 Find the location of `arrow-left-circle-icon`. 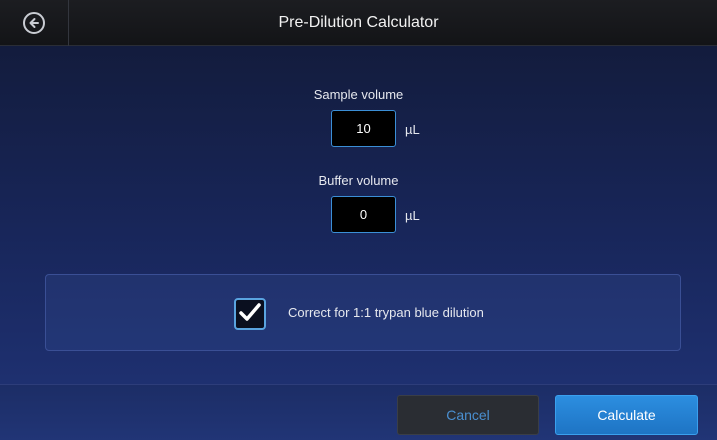

arrow-left-circle-icon is located at coordinates (34, 23).